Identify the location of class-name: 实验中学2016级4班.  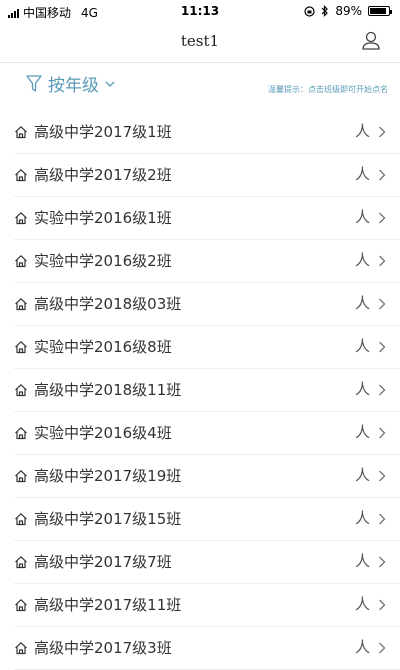
(103, 433).